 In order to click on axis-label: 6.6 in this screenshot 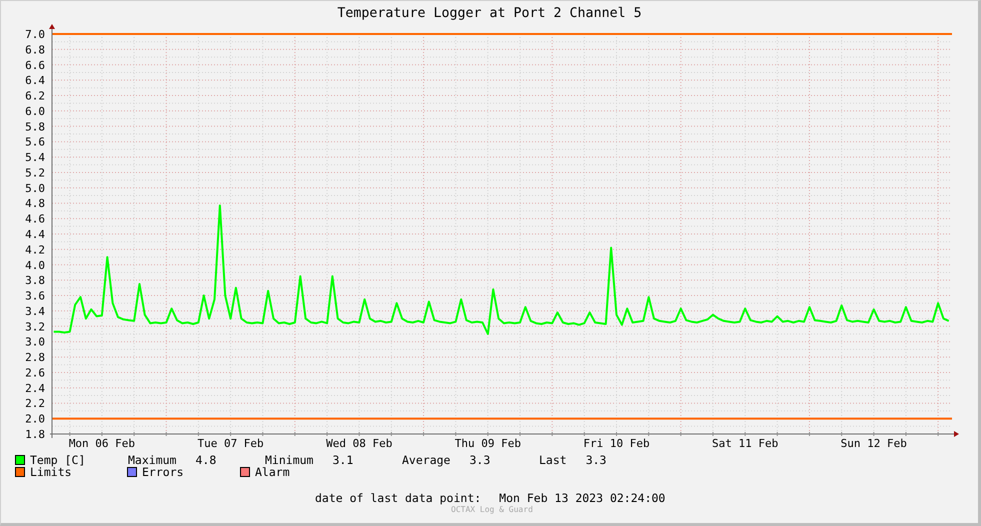, I will do `click(35, 65)`.